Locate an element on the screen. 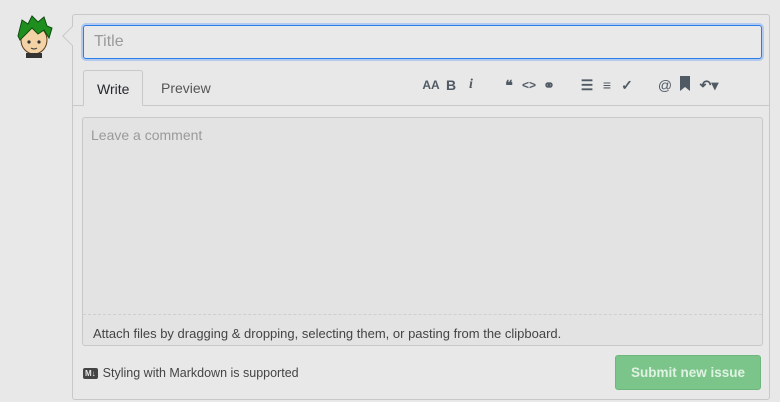  avatar is located at coordinates (34, 36).